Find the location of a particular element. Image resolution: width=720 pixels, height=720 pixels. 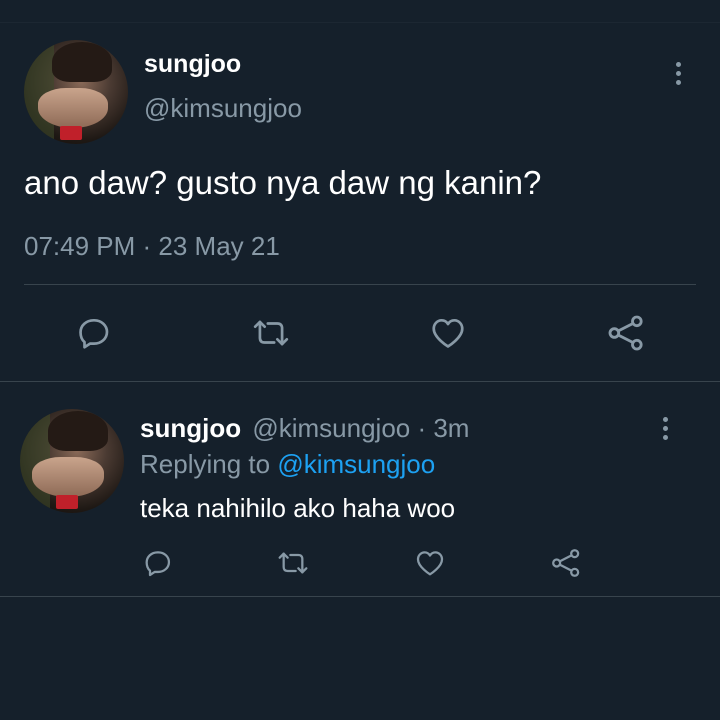

tweet-text: ano daw? gusto nya daw ng kanin? is located at coordinates (283, 182).